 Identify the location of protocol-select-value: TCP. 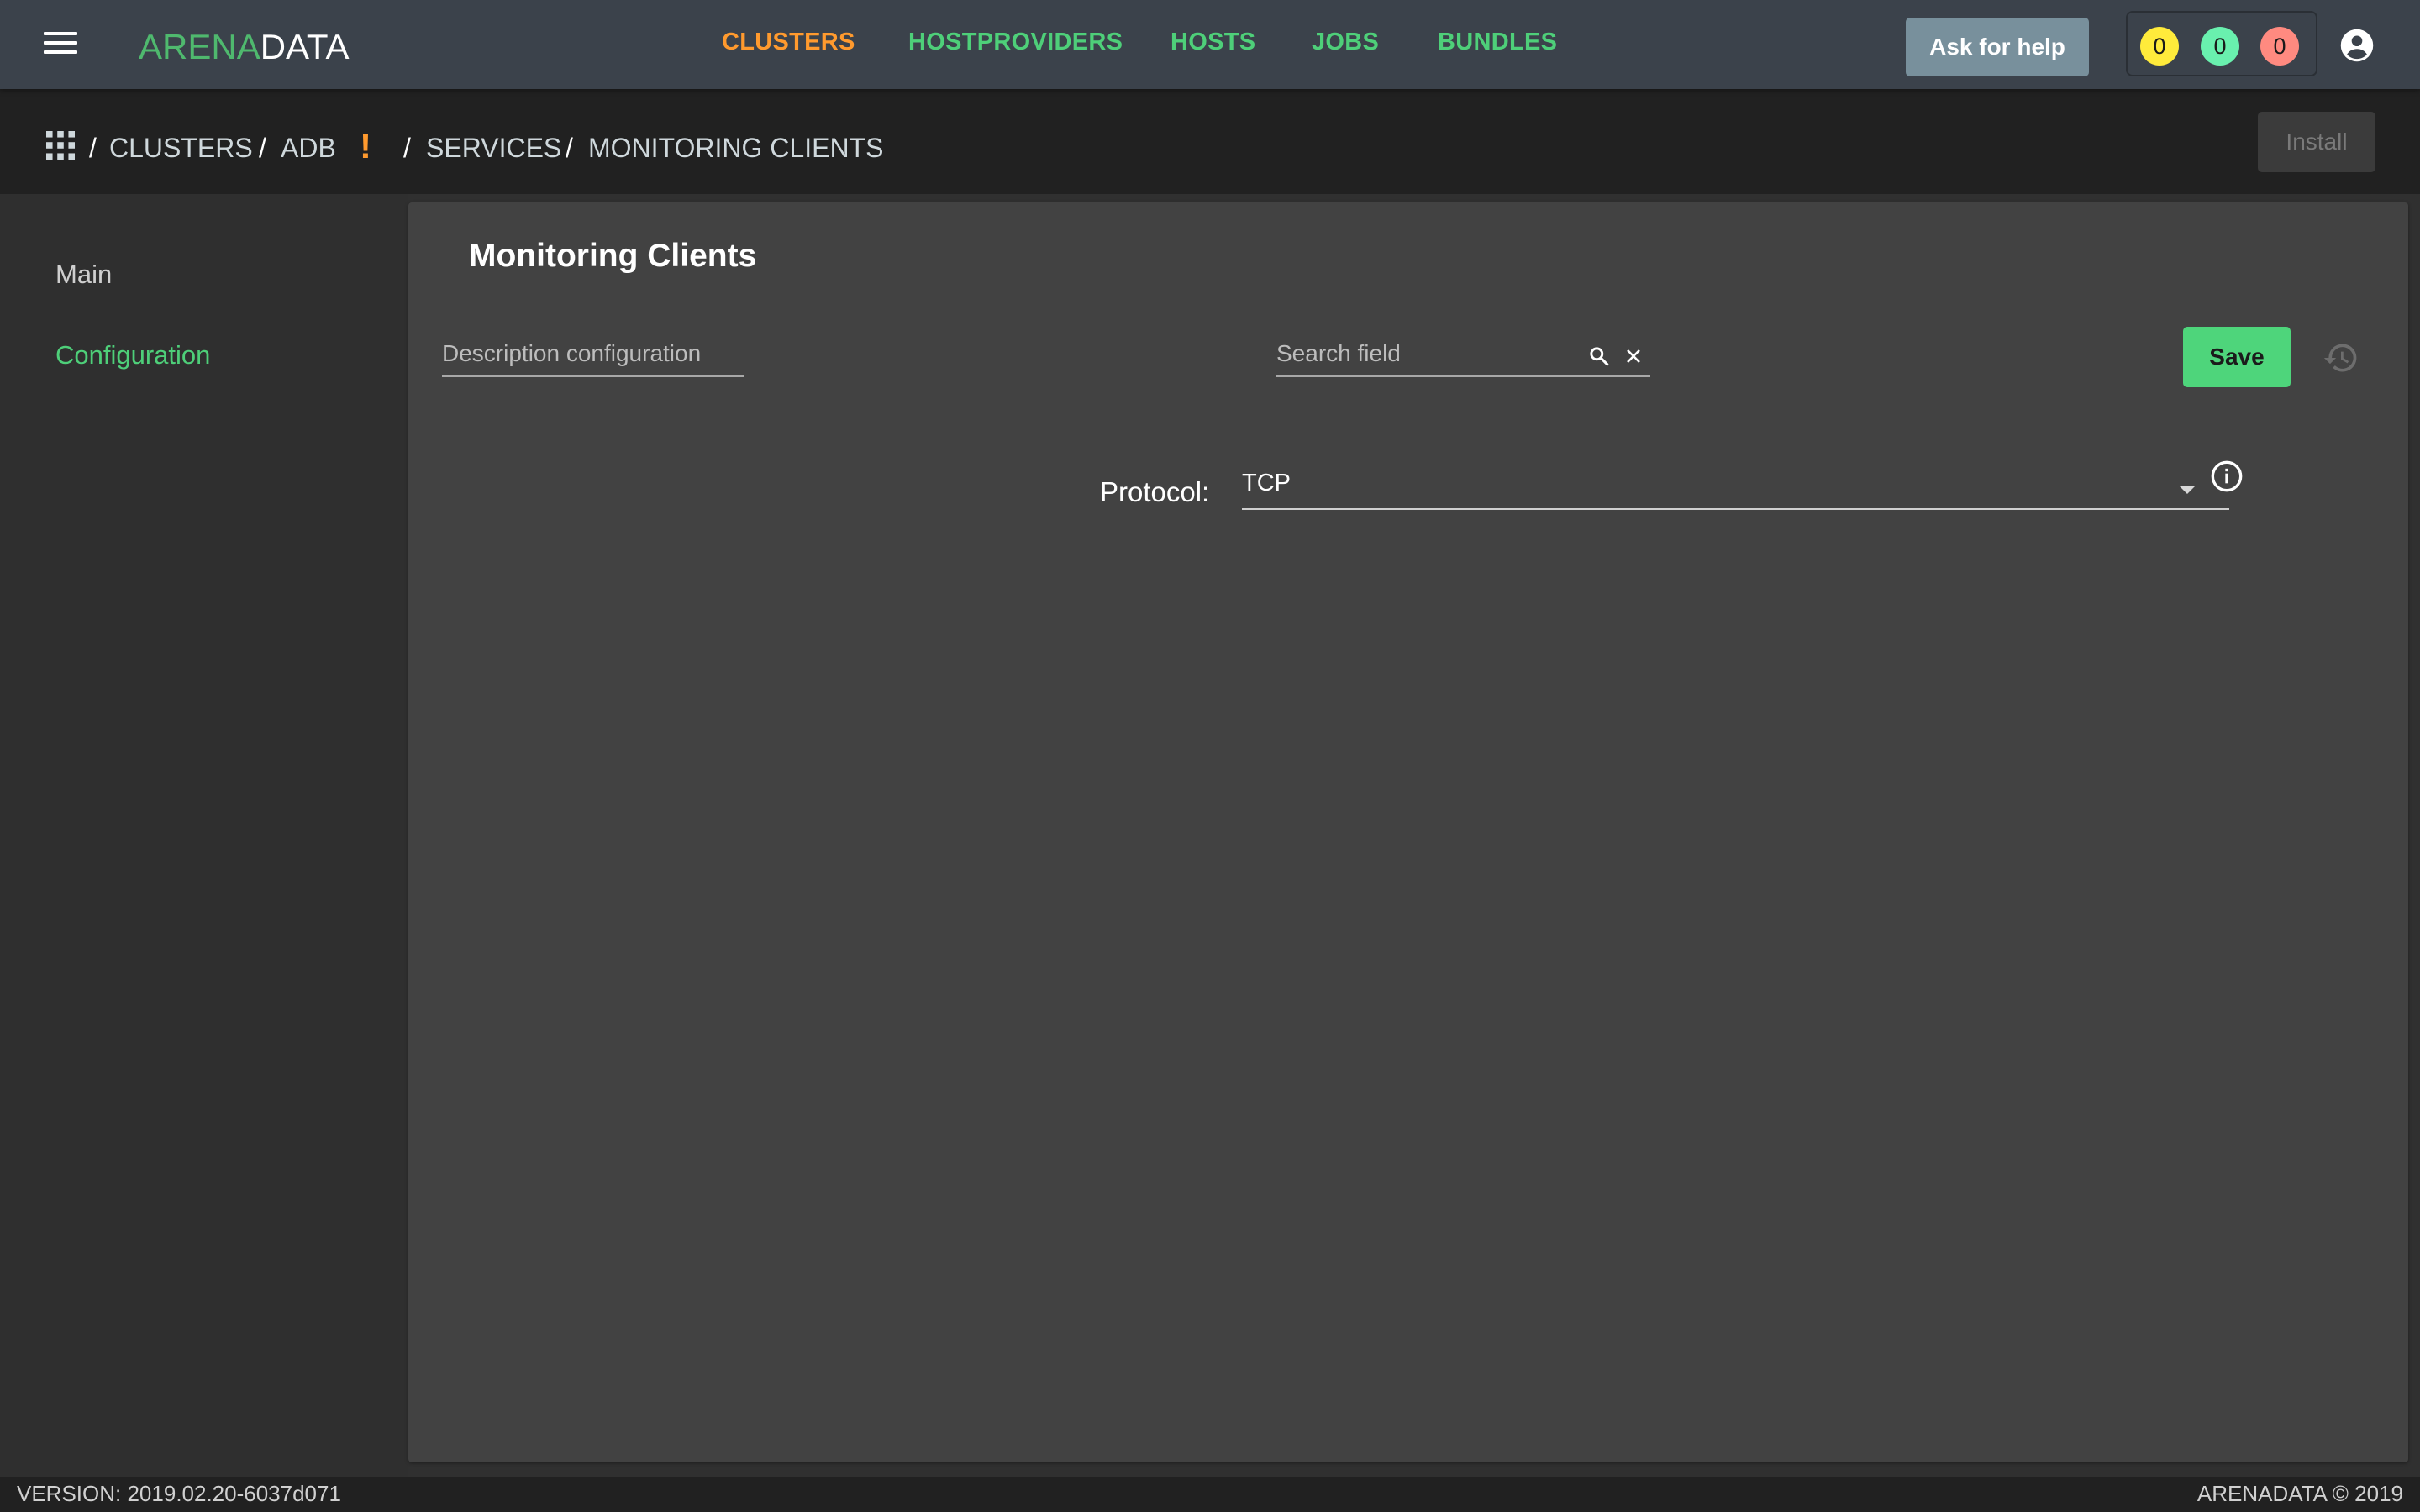
(1266, 483).